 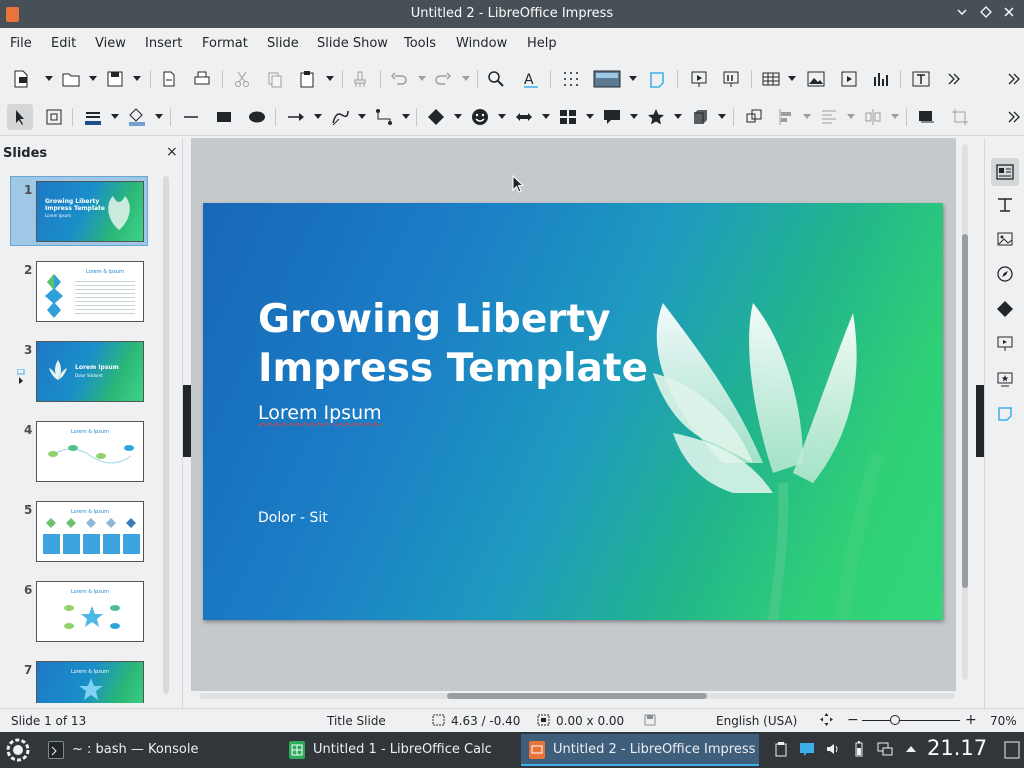 I want to click on image-icon, so click(x=816, y=79).